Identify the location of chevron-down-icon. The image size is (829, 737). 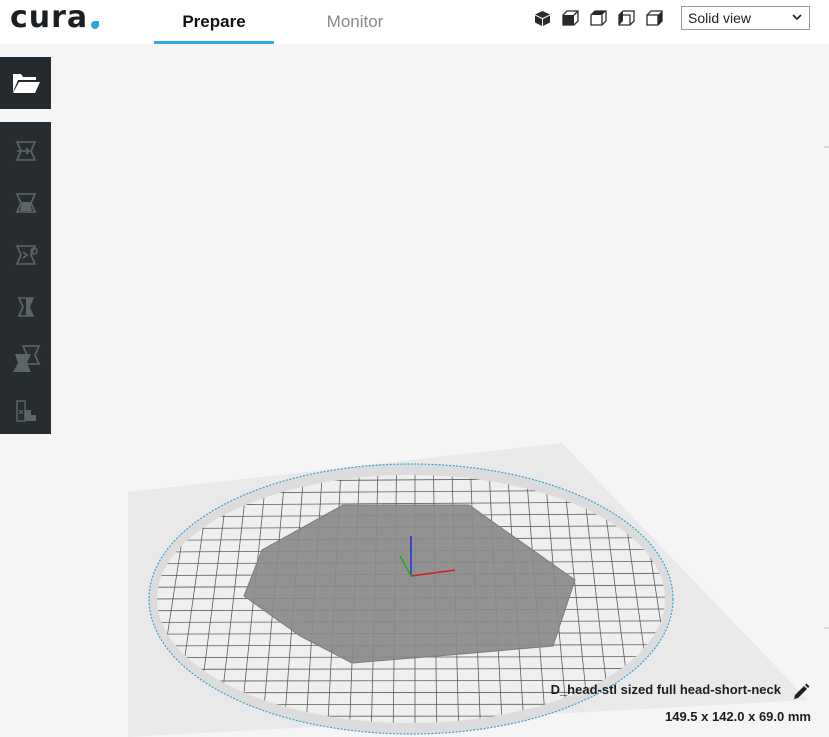
(797, 17).